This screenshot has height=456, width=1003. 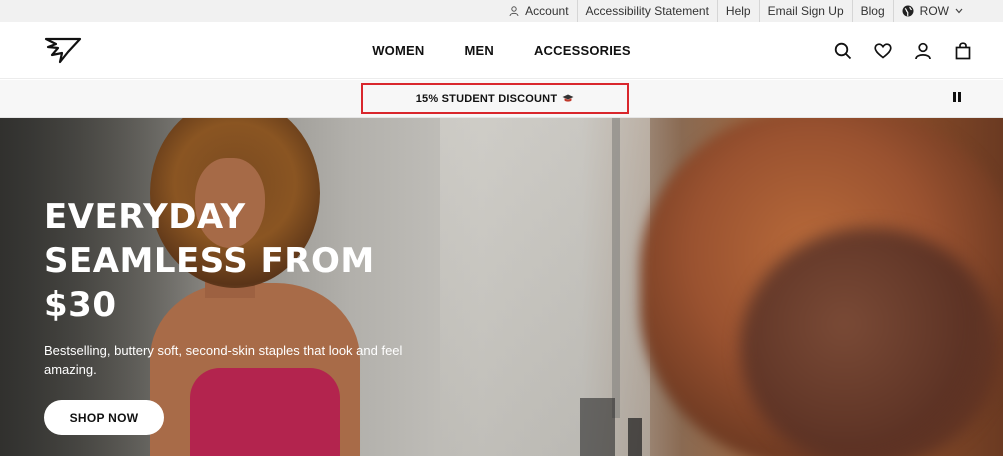 I want to click on globe-icon, so click(x=908, y=11).